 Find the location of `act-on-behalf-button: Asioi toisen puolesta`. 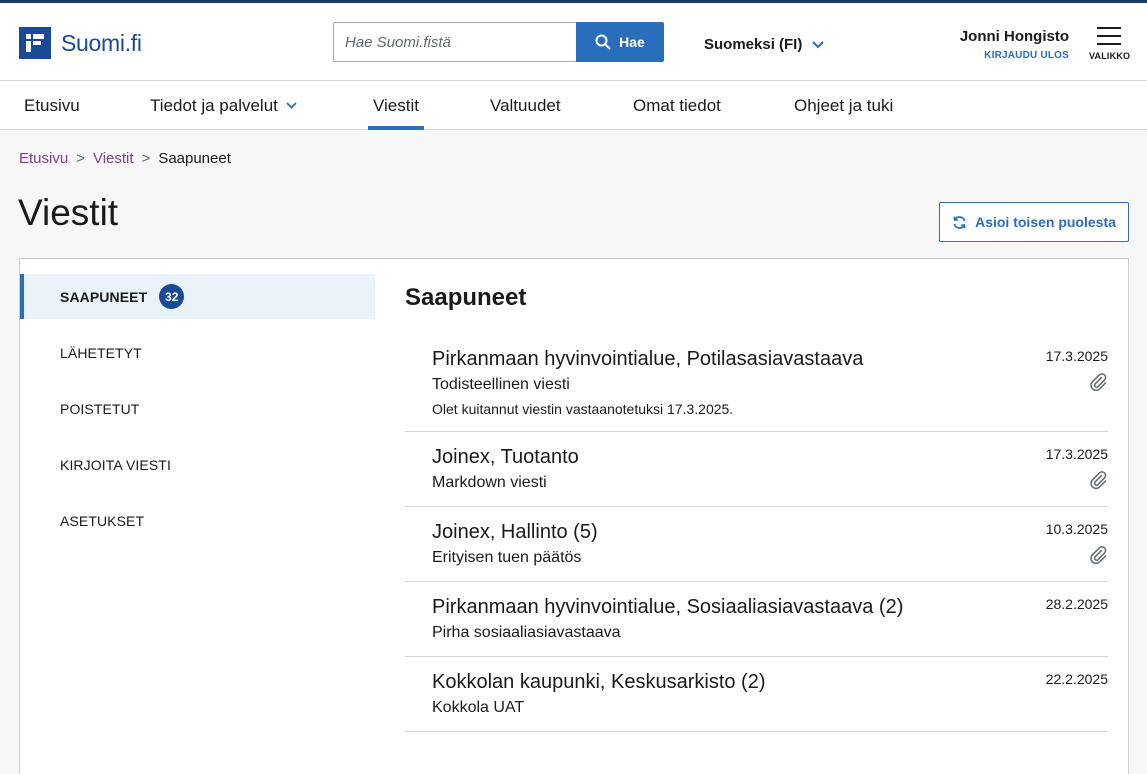

act-on-behalf-button: Asioi toisen puolesta is located at coordinates (1034, 222).